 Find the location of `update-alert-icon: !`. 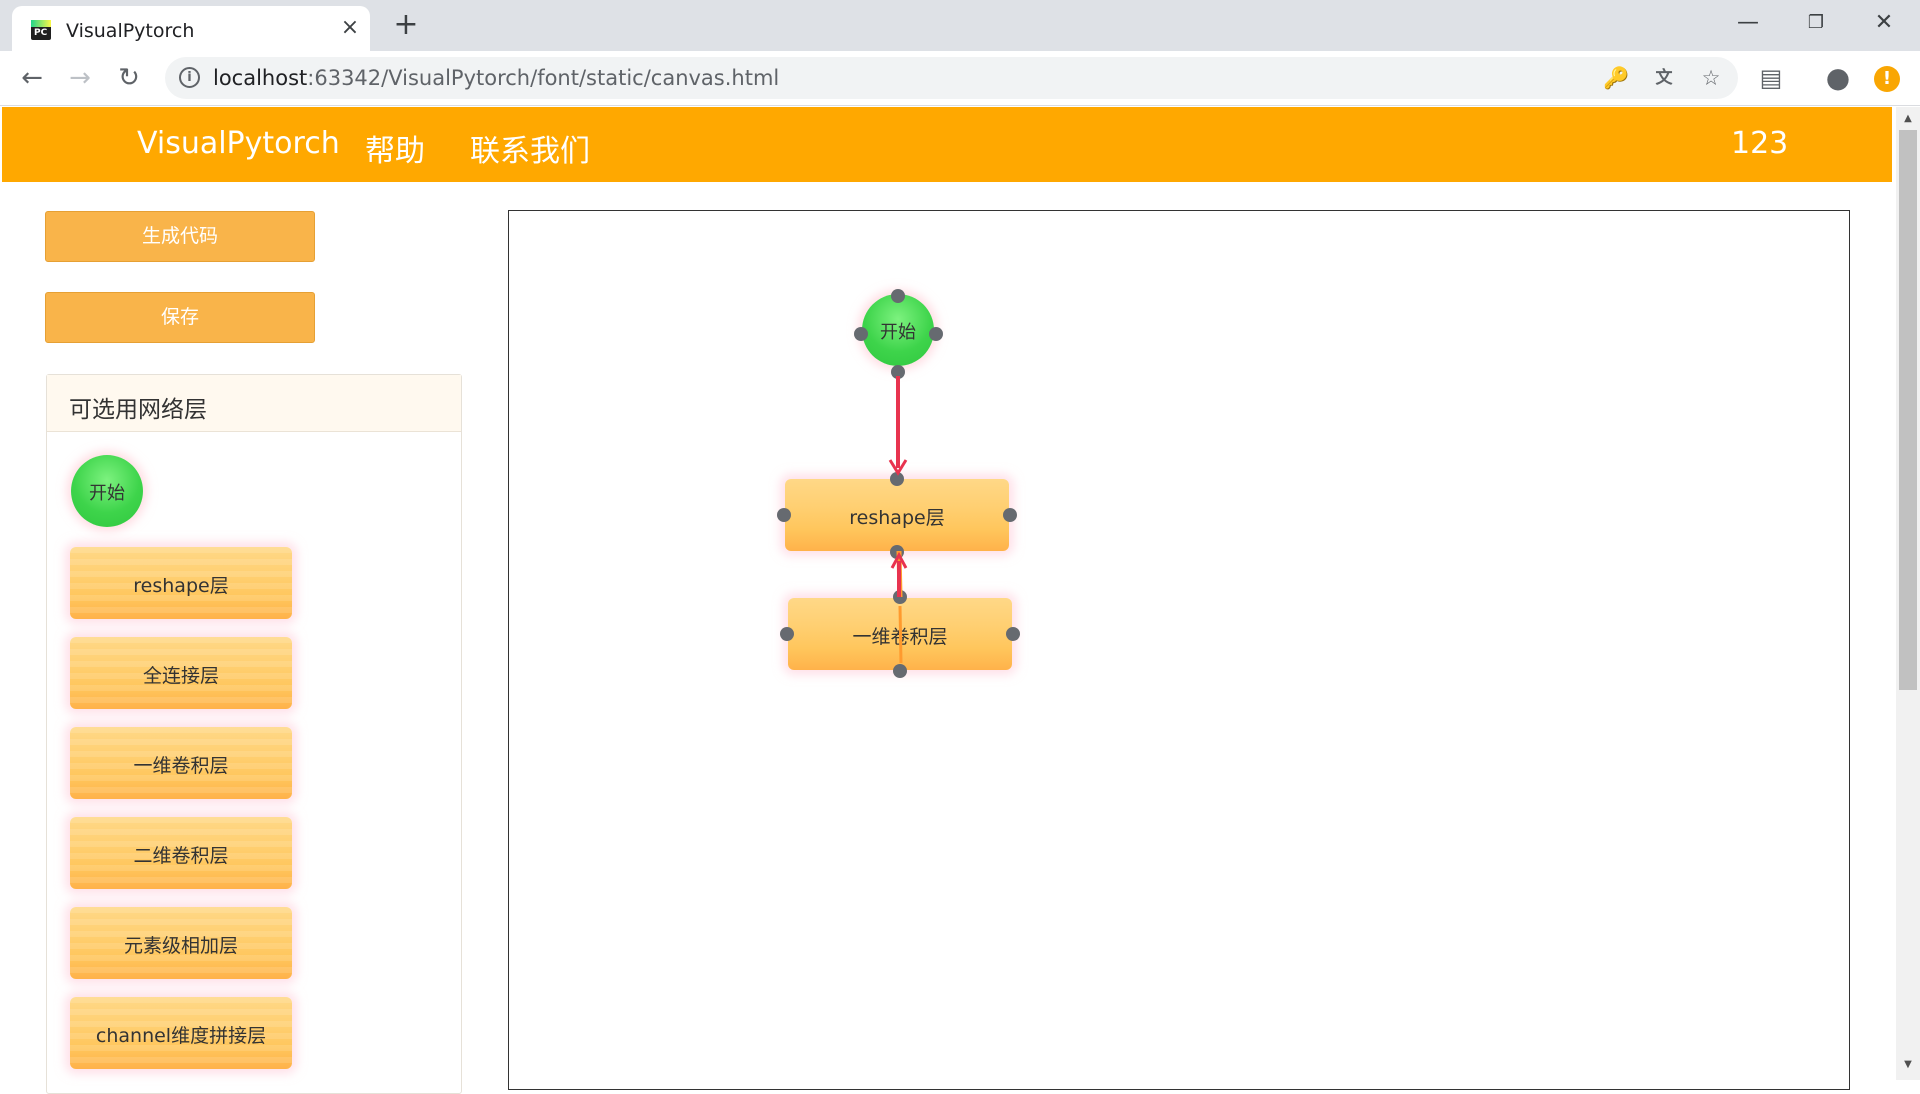

update-alert-icon: ! is located at coordinates (1887, 79).